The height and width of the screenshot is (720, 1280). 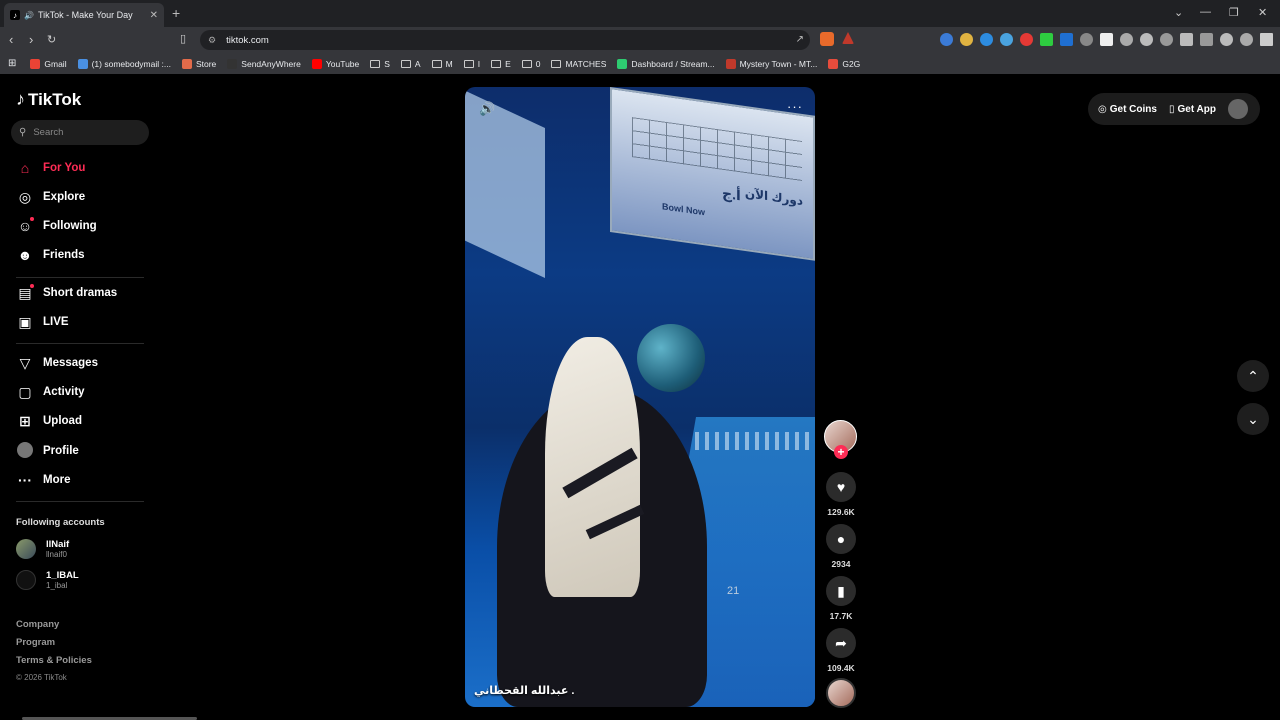 I want to click on browser-toolbar: ‹ › ↻ ▯ ⚙ tiktok.com ↗, so click(x=640, y=40).